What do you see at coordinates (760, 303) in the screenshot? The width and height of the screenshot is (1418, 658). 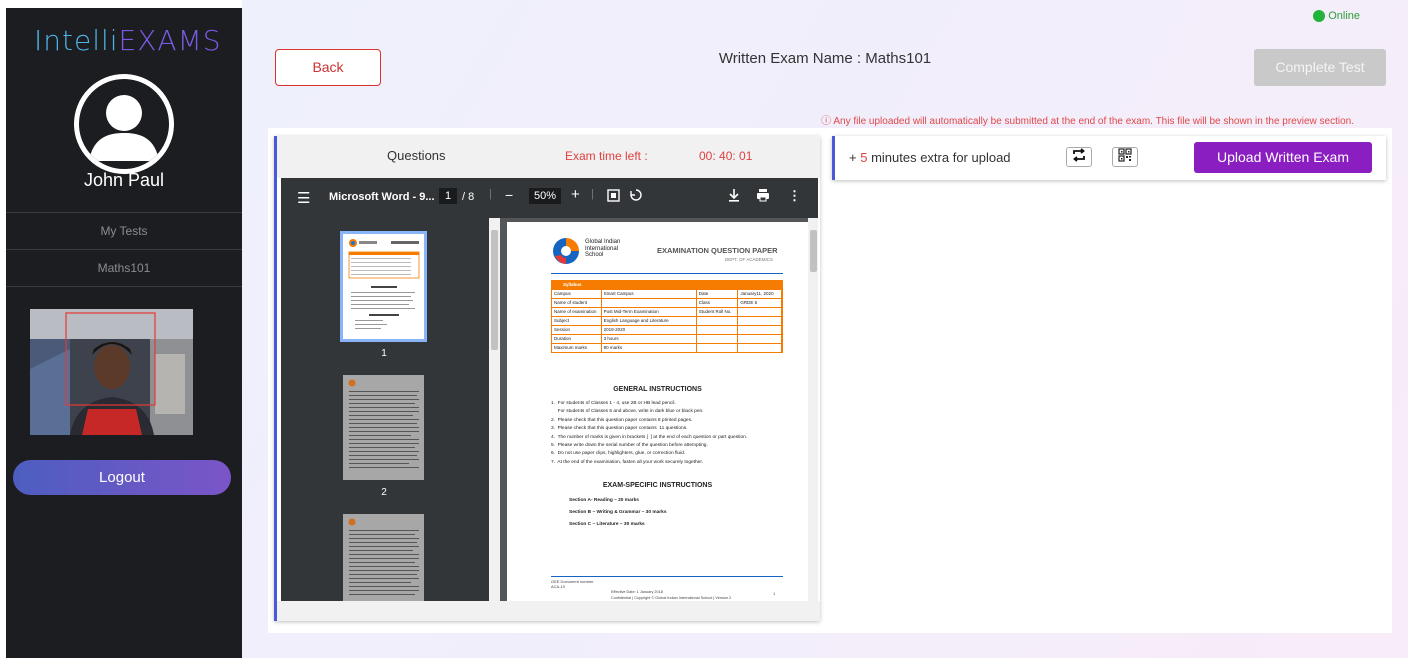 I see `table-cell: GRDE 6` at bounding box center [760, 303].